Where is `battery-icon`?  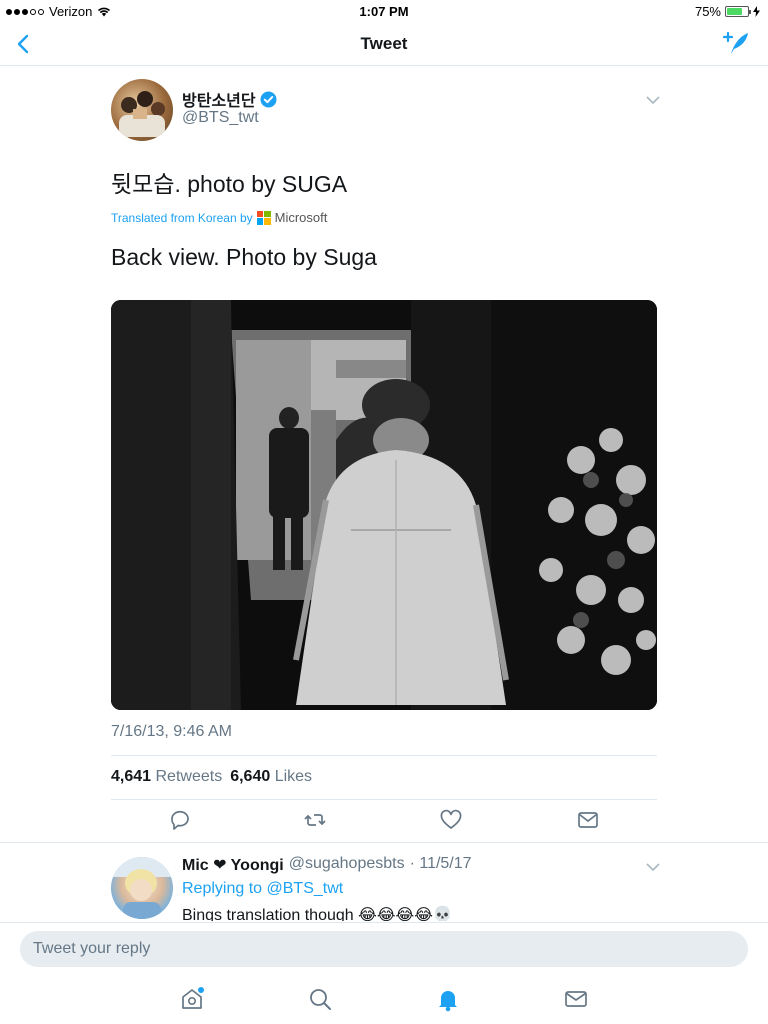
battery-icon is located at coordinates (738, 11).